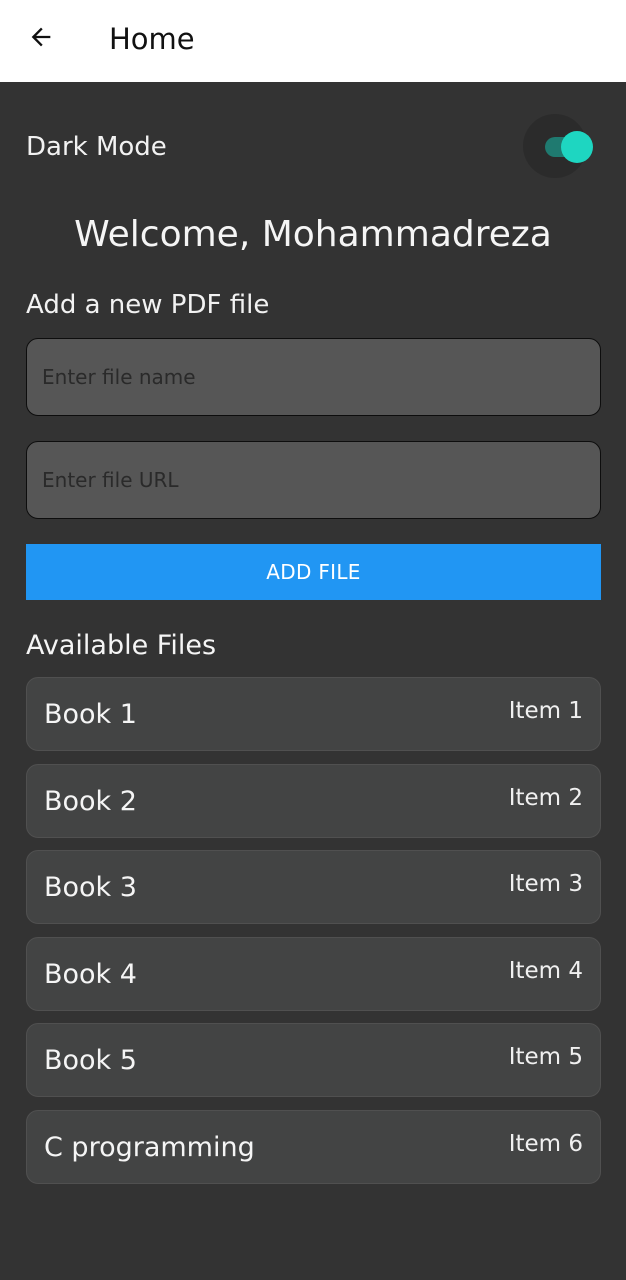  I want to click on page-title: Home, so click(152, 39).